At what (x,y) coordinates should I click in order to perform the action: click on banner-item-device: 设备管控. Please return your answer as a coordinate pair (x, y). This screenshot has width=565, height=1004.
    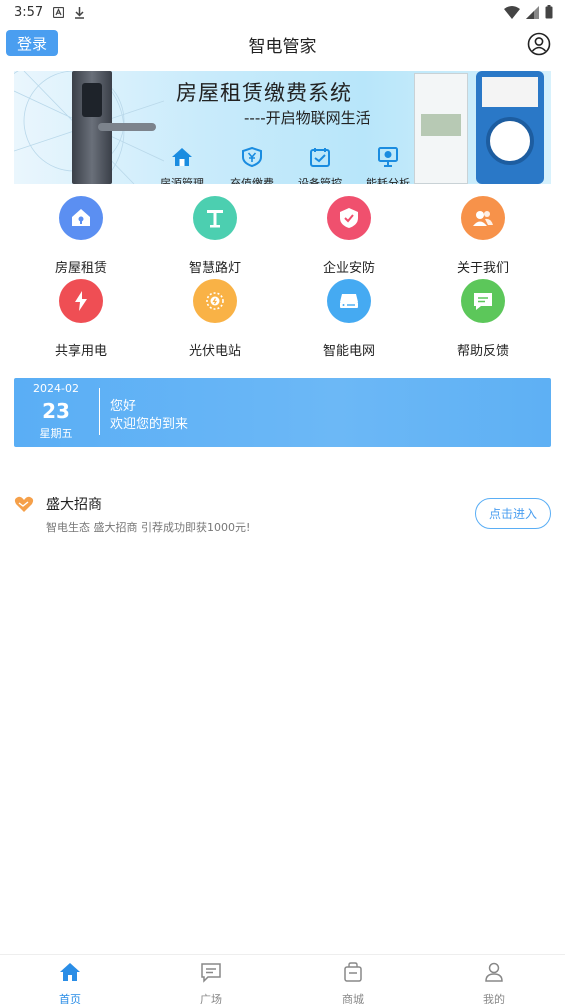
    Looking at the image, I should click on (320, 165).